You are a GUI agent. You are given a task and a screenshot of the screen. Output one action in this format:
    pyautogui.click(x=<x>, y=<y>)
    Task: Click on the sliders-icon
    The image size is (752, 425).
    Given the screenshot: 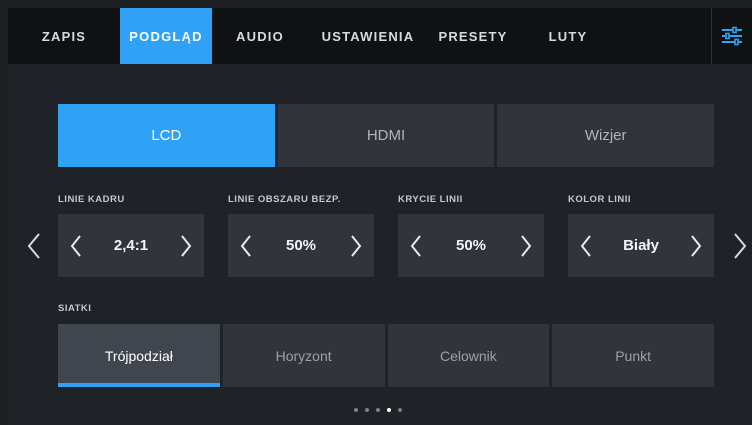 What is the action you would take?
    pyautogui.click(x=732, y=36)
    